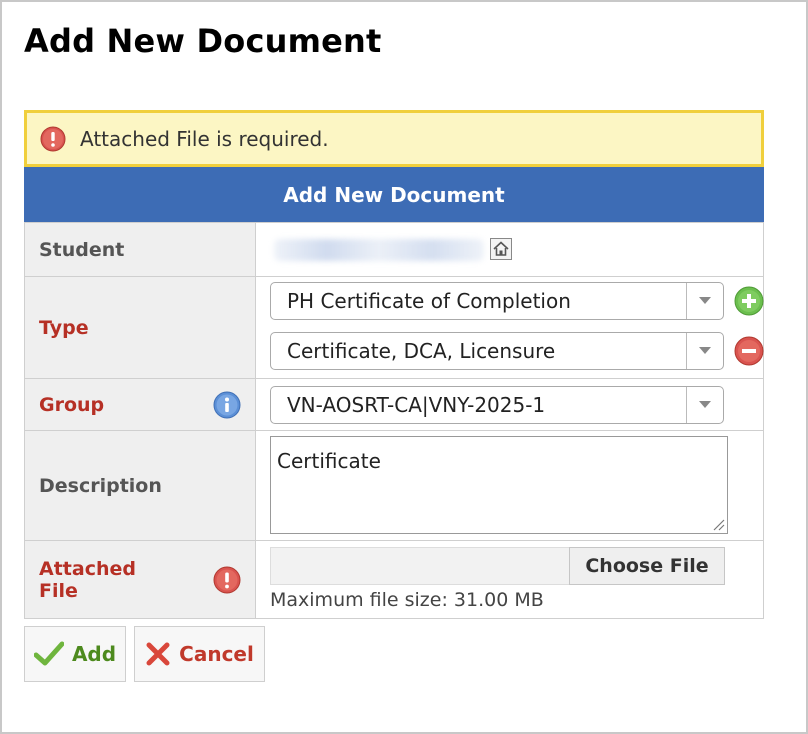  What do you see at coordinates (48, 653) in the screenshot?
I see `checkmark-icon` at bounding box center [48, 653].